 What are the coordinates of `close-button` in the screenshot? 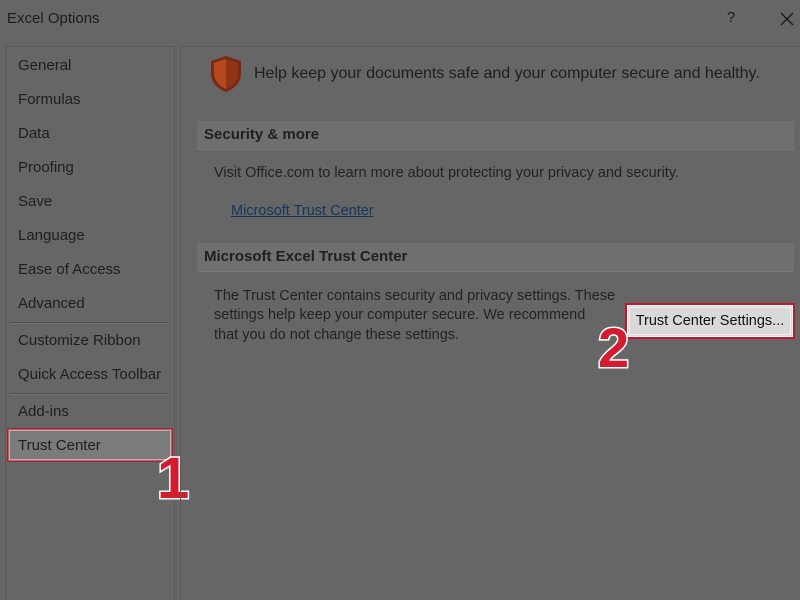 It's located at (787, 19).